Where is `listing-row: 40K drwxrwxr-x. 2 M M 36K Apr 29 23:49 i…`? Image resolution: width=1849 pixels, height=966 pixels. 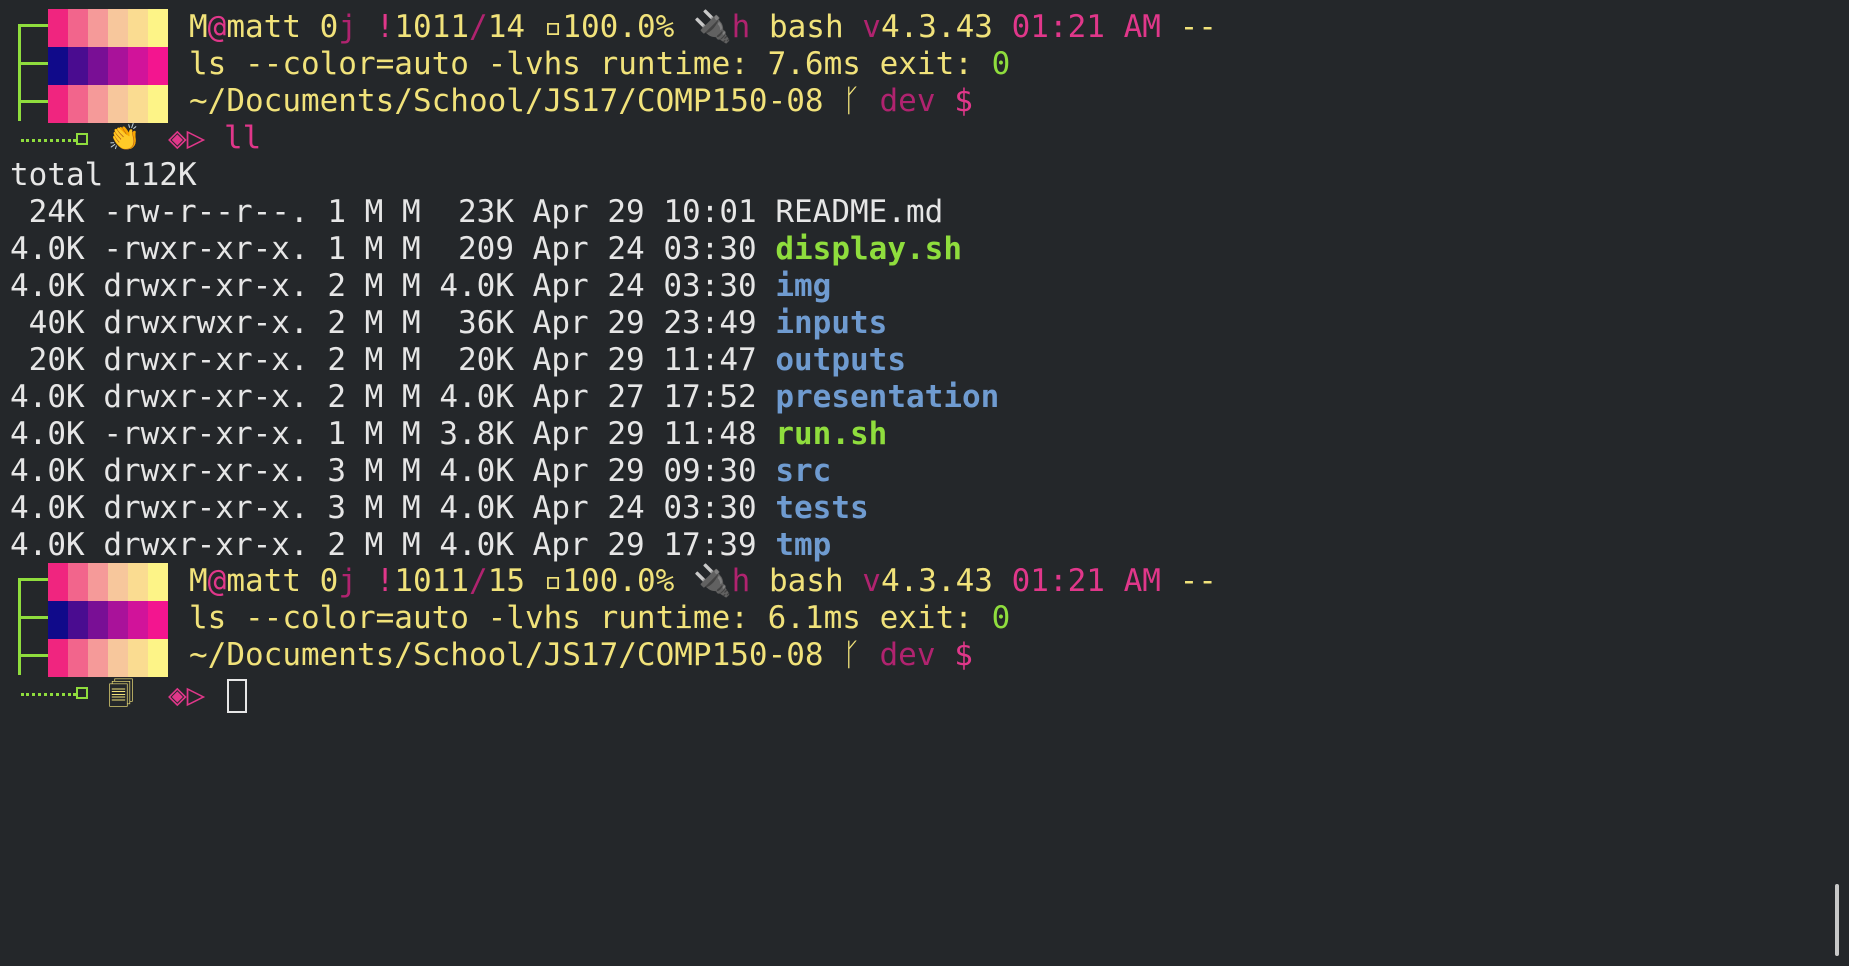
listing-row: 40K drwxrwxr-x. 2 M M 36K Apr 29 23:49 i… is located at coordinates (449, 323).